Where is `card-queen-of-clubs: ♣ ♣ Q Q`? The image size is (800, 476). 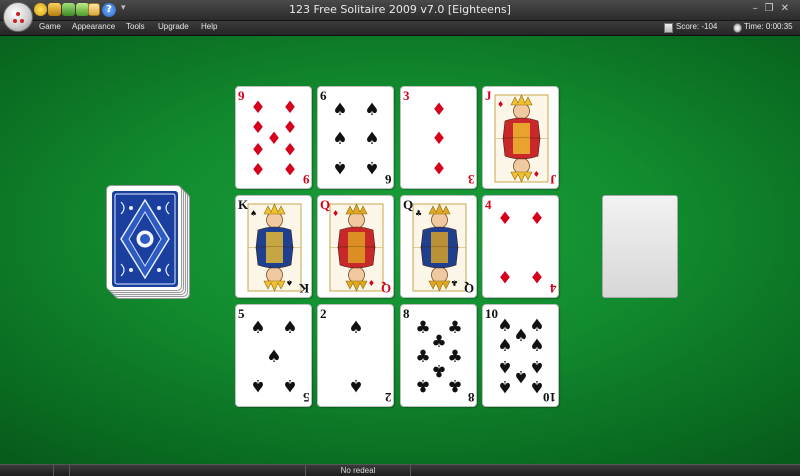
card-queen-of-clubs: ♣ ♣ Q Q is located at coordinates (438, 246).